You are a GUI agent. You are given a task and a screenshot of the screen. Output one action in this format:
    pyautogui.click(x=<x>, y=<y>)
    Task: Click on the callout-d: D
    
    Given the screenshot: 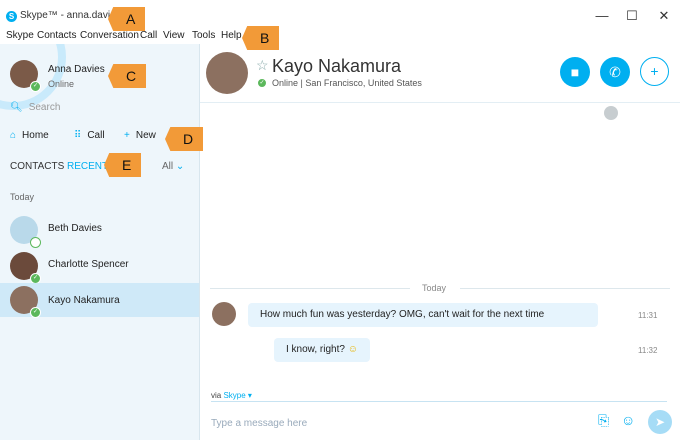 What is the action you would take?
    pyautogui.click(x=184, y=139)
    